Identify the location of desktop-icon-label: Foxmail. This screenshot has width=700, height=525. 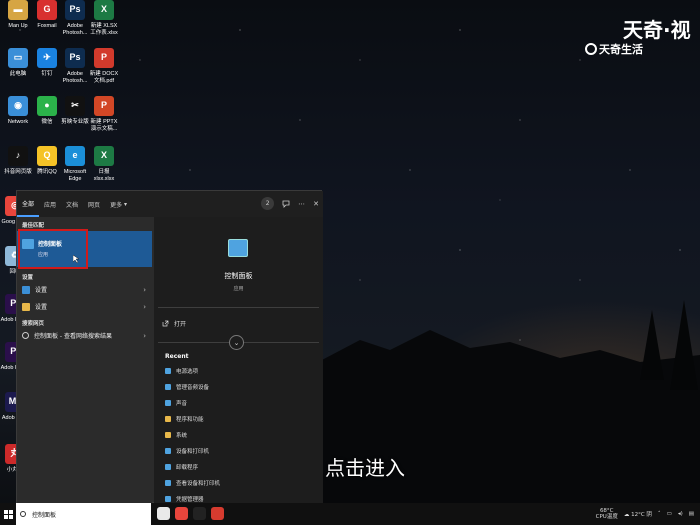
(47, 26).